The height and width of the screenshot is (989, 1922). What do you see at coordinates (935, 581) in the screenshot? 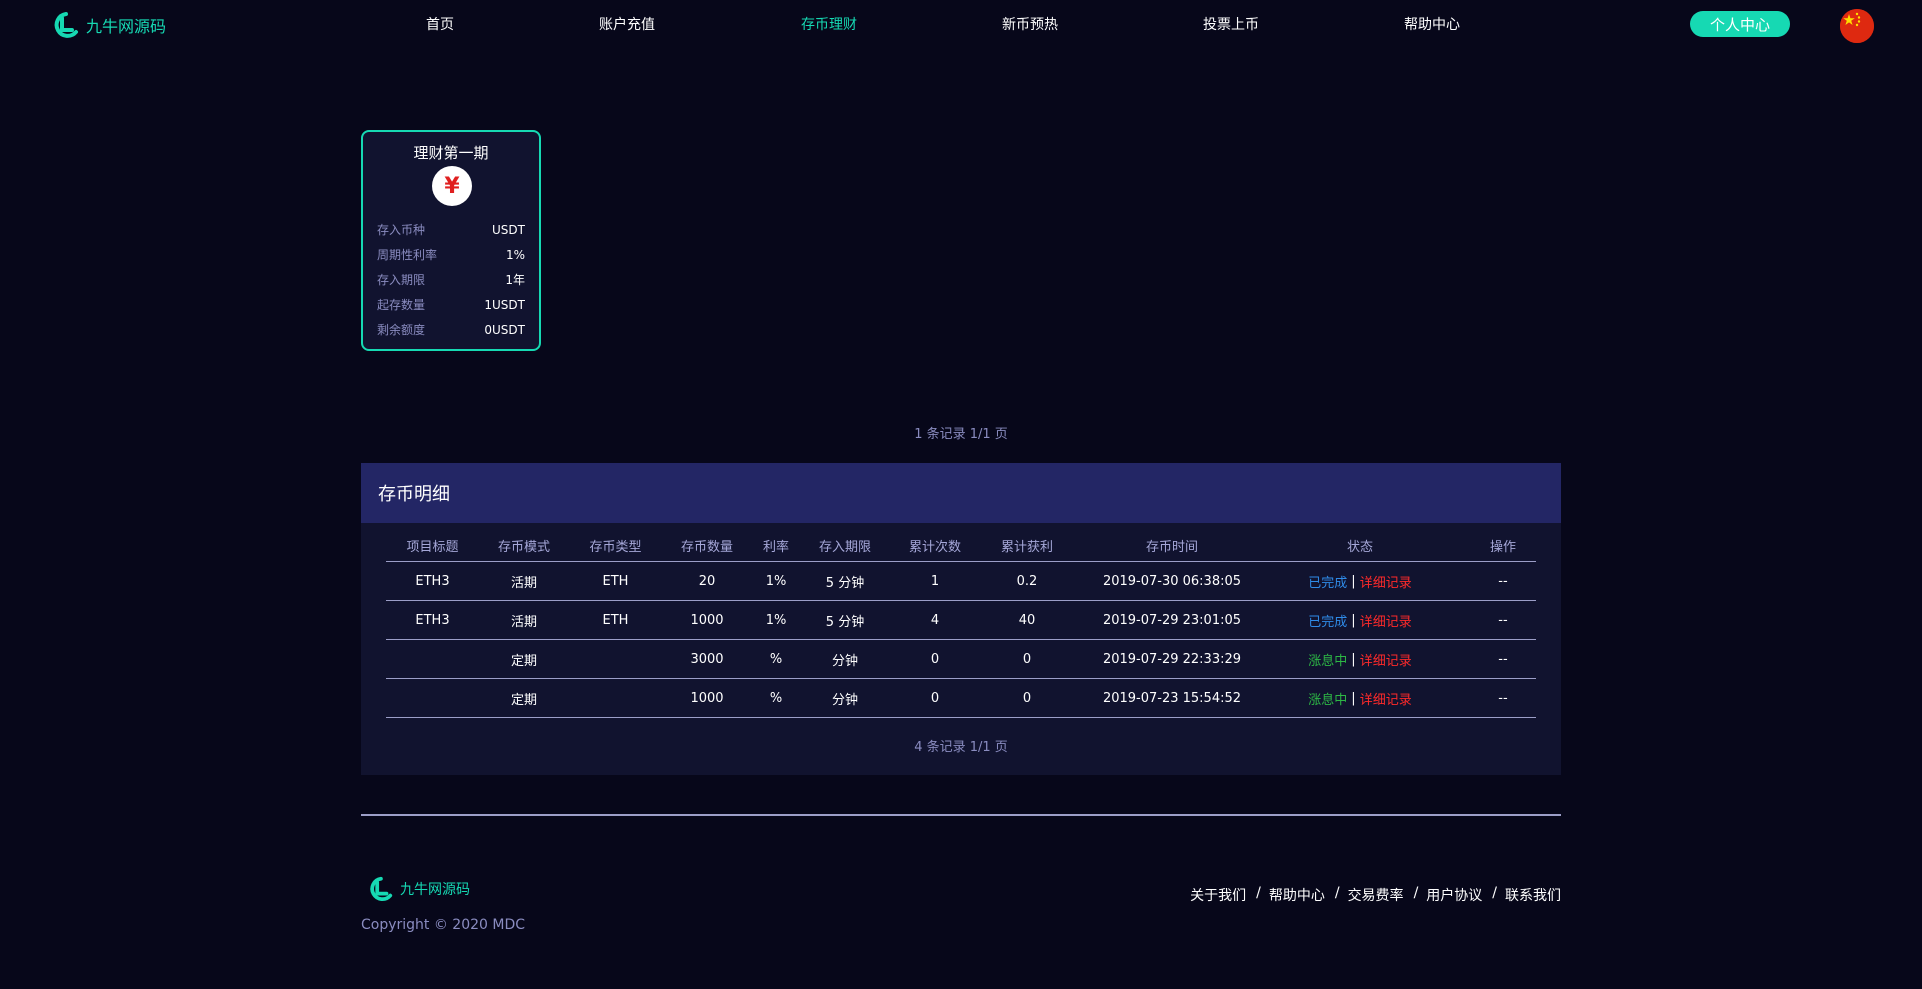
I see `cell-count: 1` at bounding box center [935, 581].